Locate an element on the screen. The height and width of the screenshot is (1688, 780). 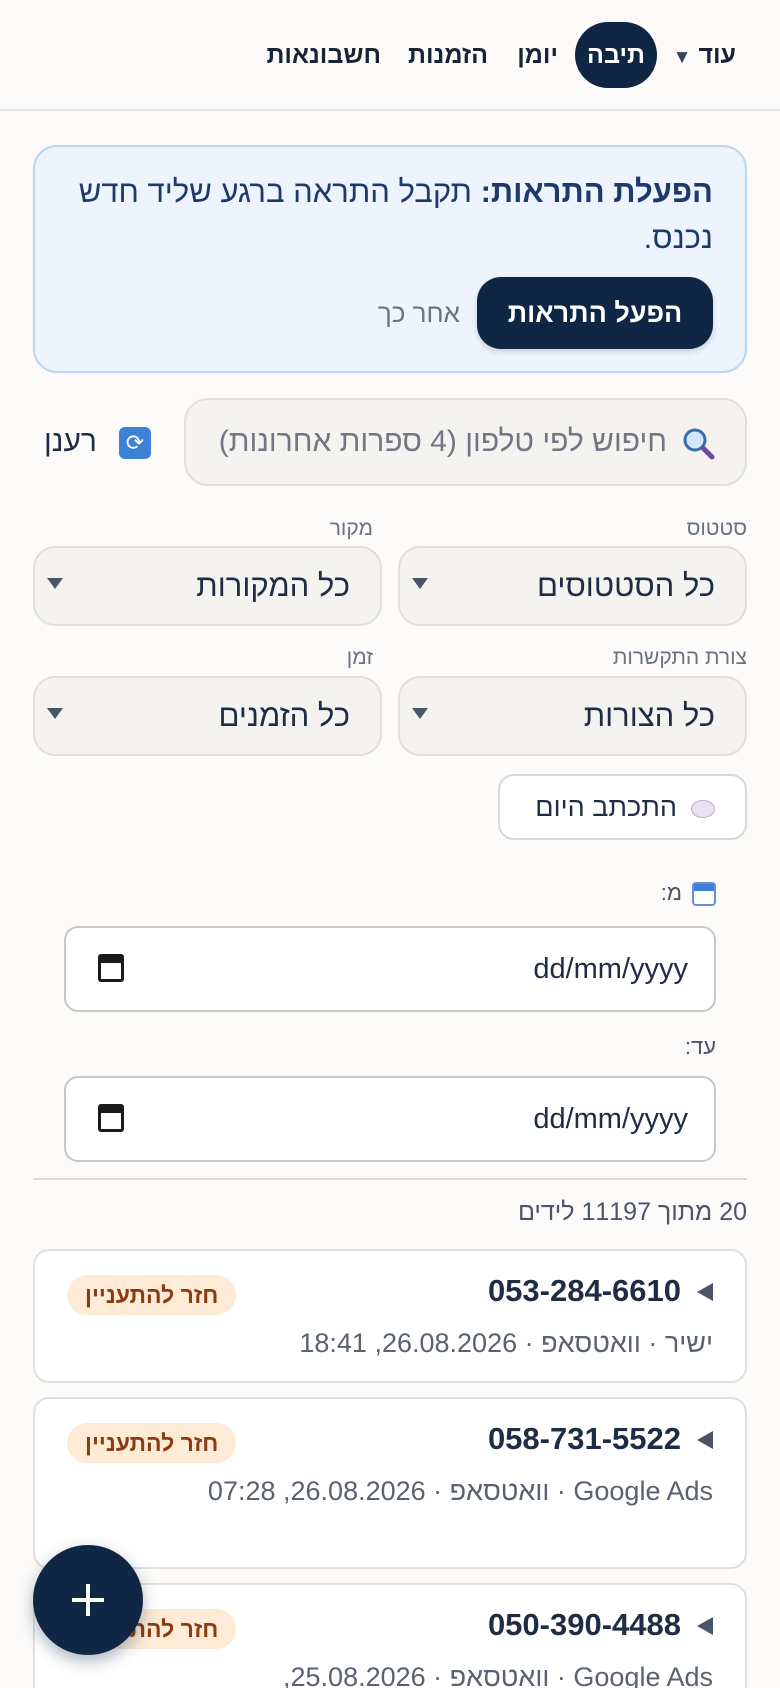
time-select: כל הזמנים is located at coordinates (207, 716).